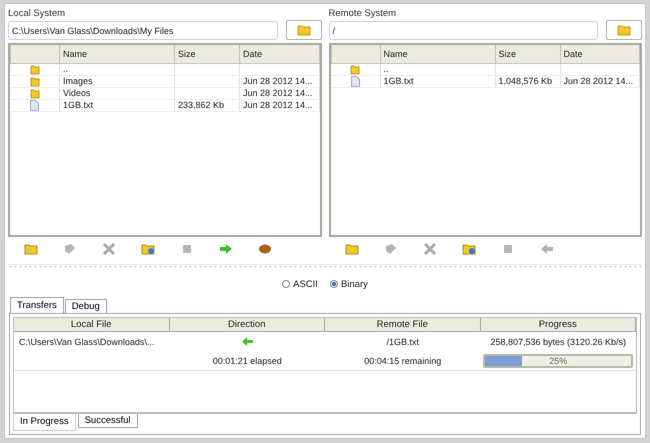 The height and width of the screenshot is (443, 650). Describe the element at coordinates (247, 325) in the screenshot. I see `column-header: Direction` at that location.